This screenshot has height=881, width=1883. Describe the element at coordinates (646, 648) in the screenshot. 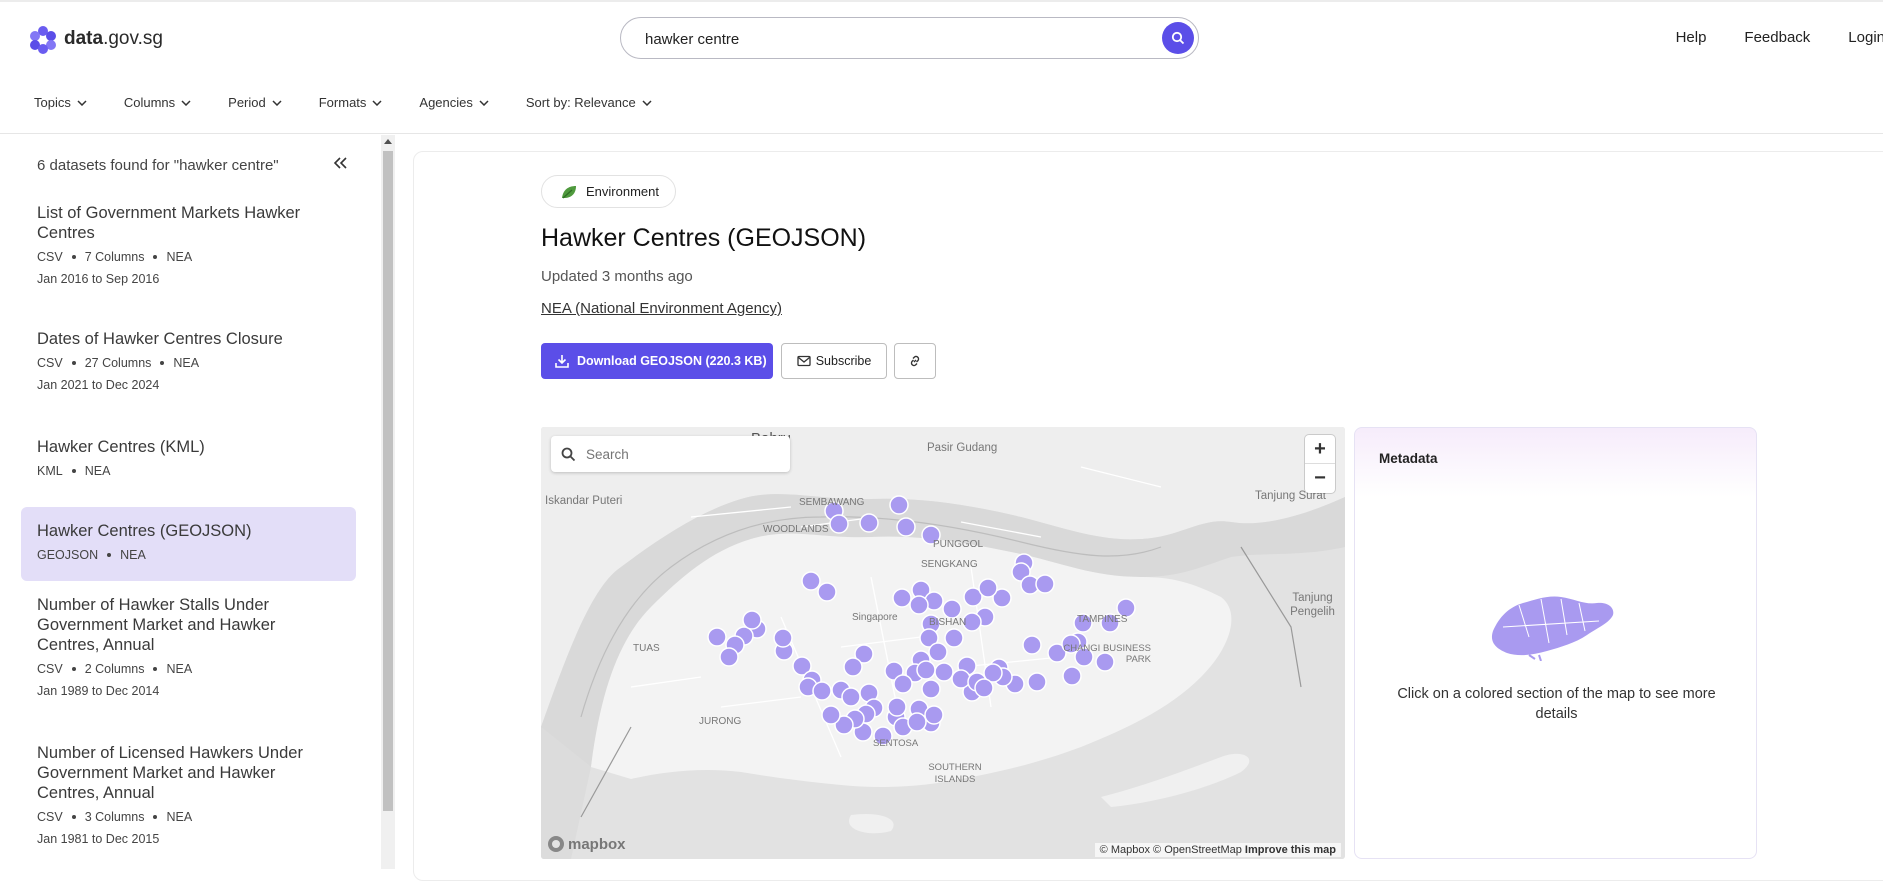

I see `map-label: TUAS` at that location.